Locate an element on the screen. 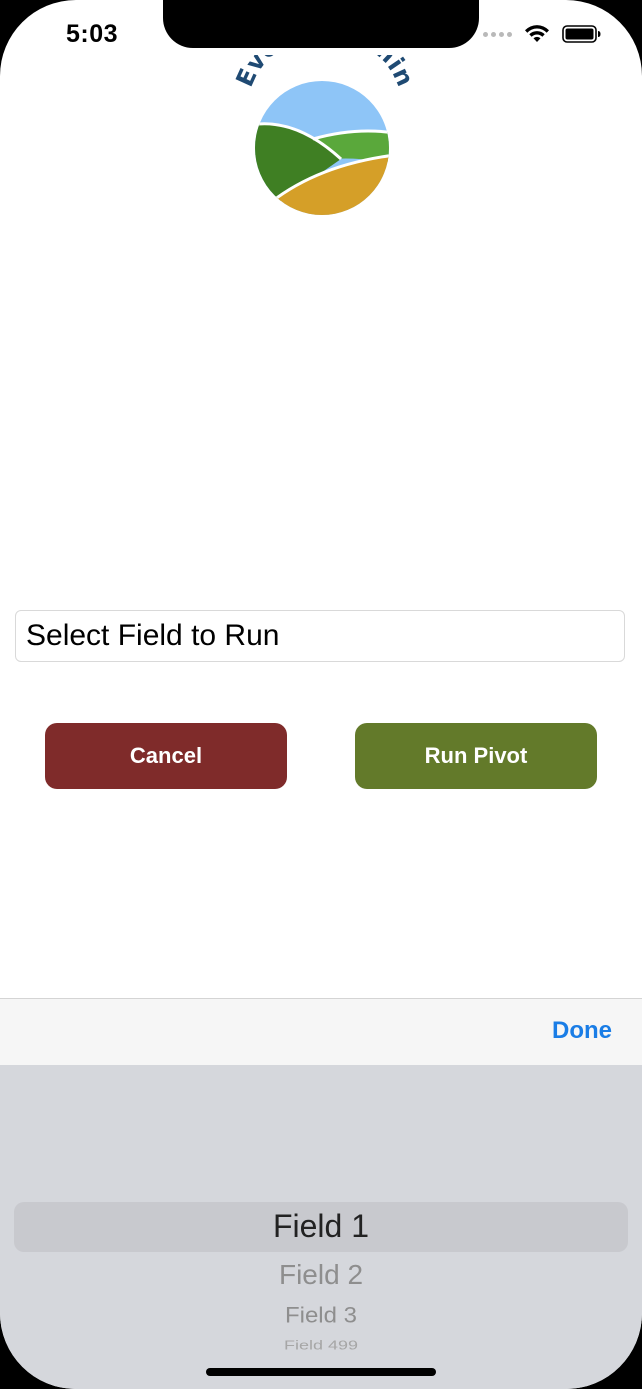  run-pivot-button: Run Pivot is located at coordinates (476, 756).